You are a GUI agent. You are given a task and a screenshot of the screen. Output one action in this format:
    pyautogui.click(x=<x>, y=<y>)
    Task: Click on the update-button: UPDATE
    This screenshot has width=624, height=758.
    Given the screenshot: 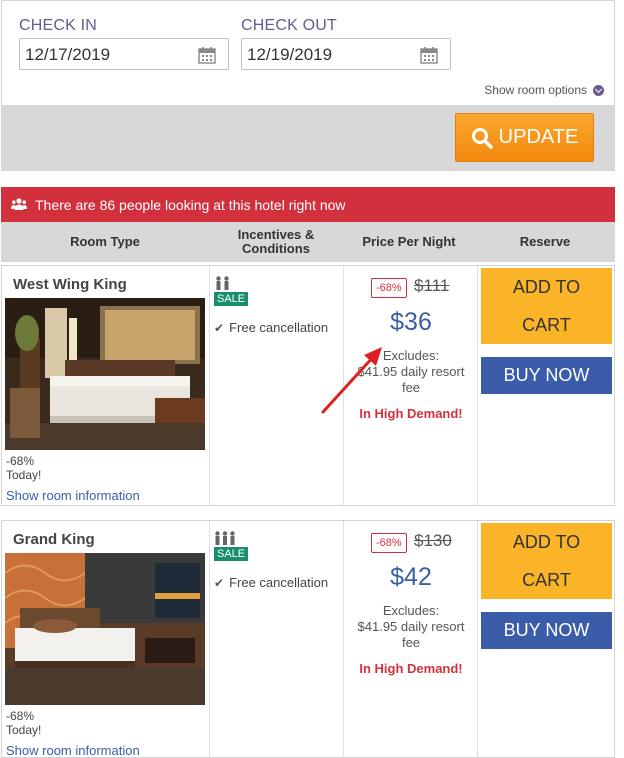 What is the action you would take?
    pyautogui.click(x=524, y=137)
    